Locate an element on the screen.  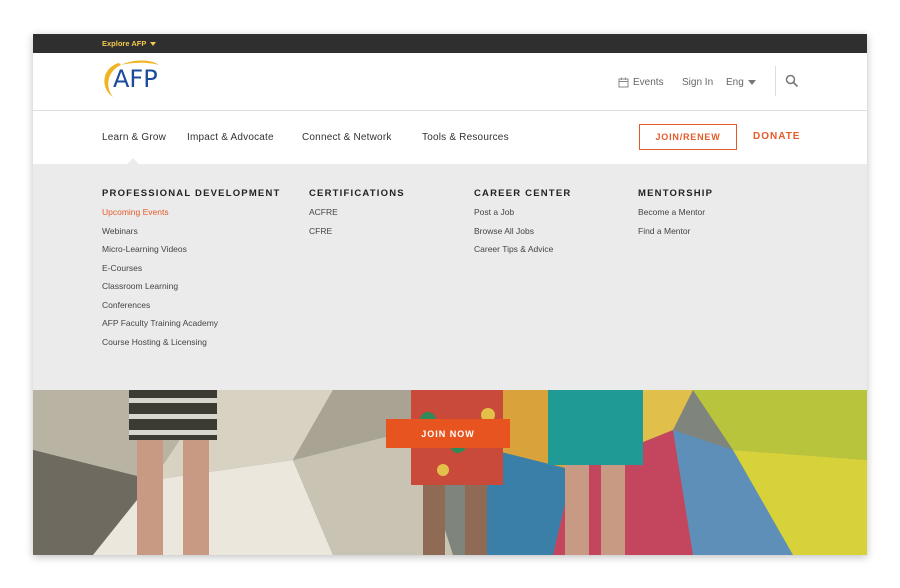
menu-link-post-a-job: Post a Job is located at coordinates (522, 215).